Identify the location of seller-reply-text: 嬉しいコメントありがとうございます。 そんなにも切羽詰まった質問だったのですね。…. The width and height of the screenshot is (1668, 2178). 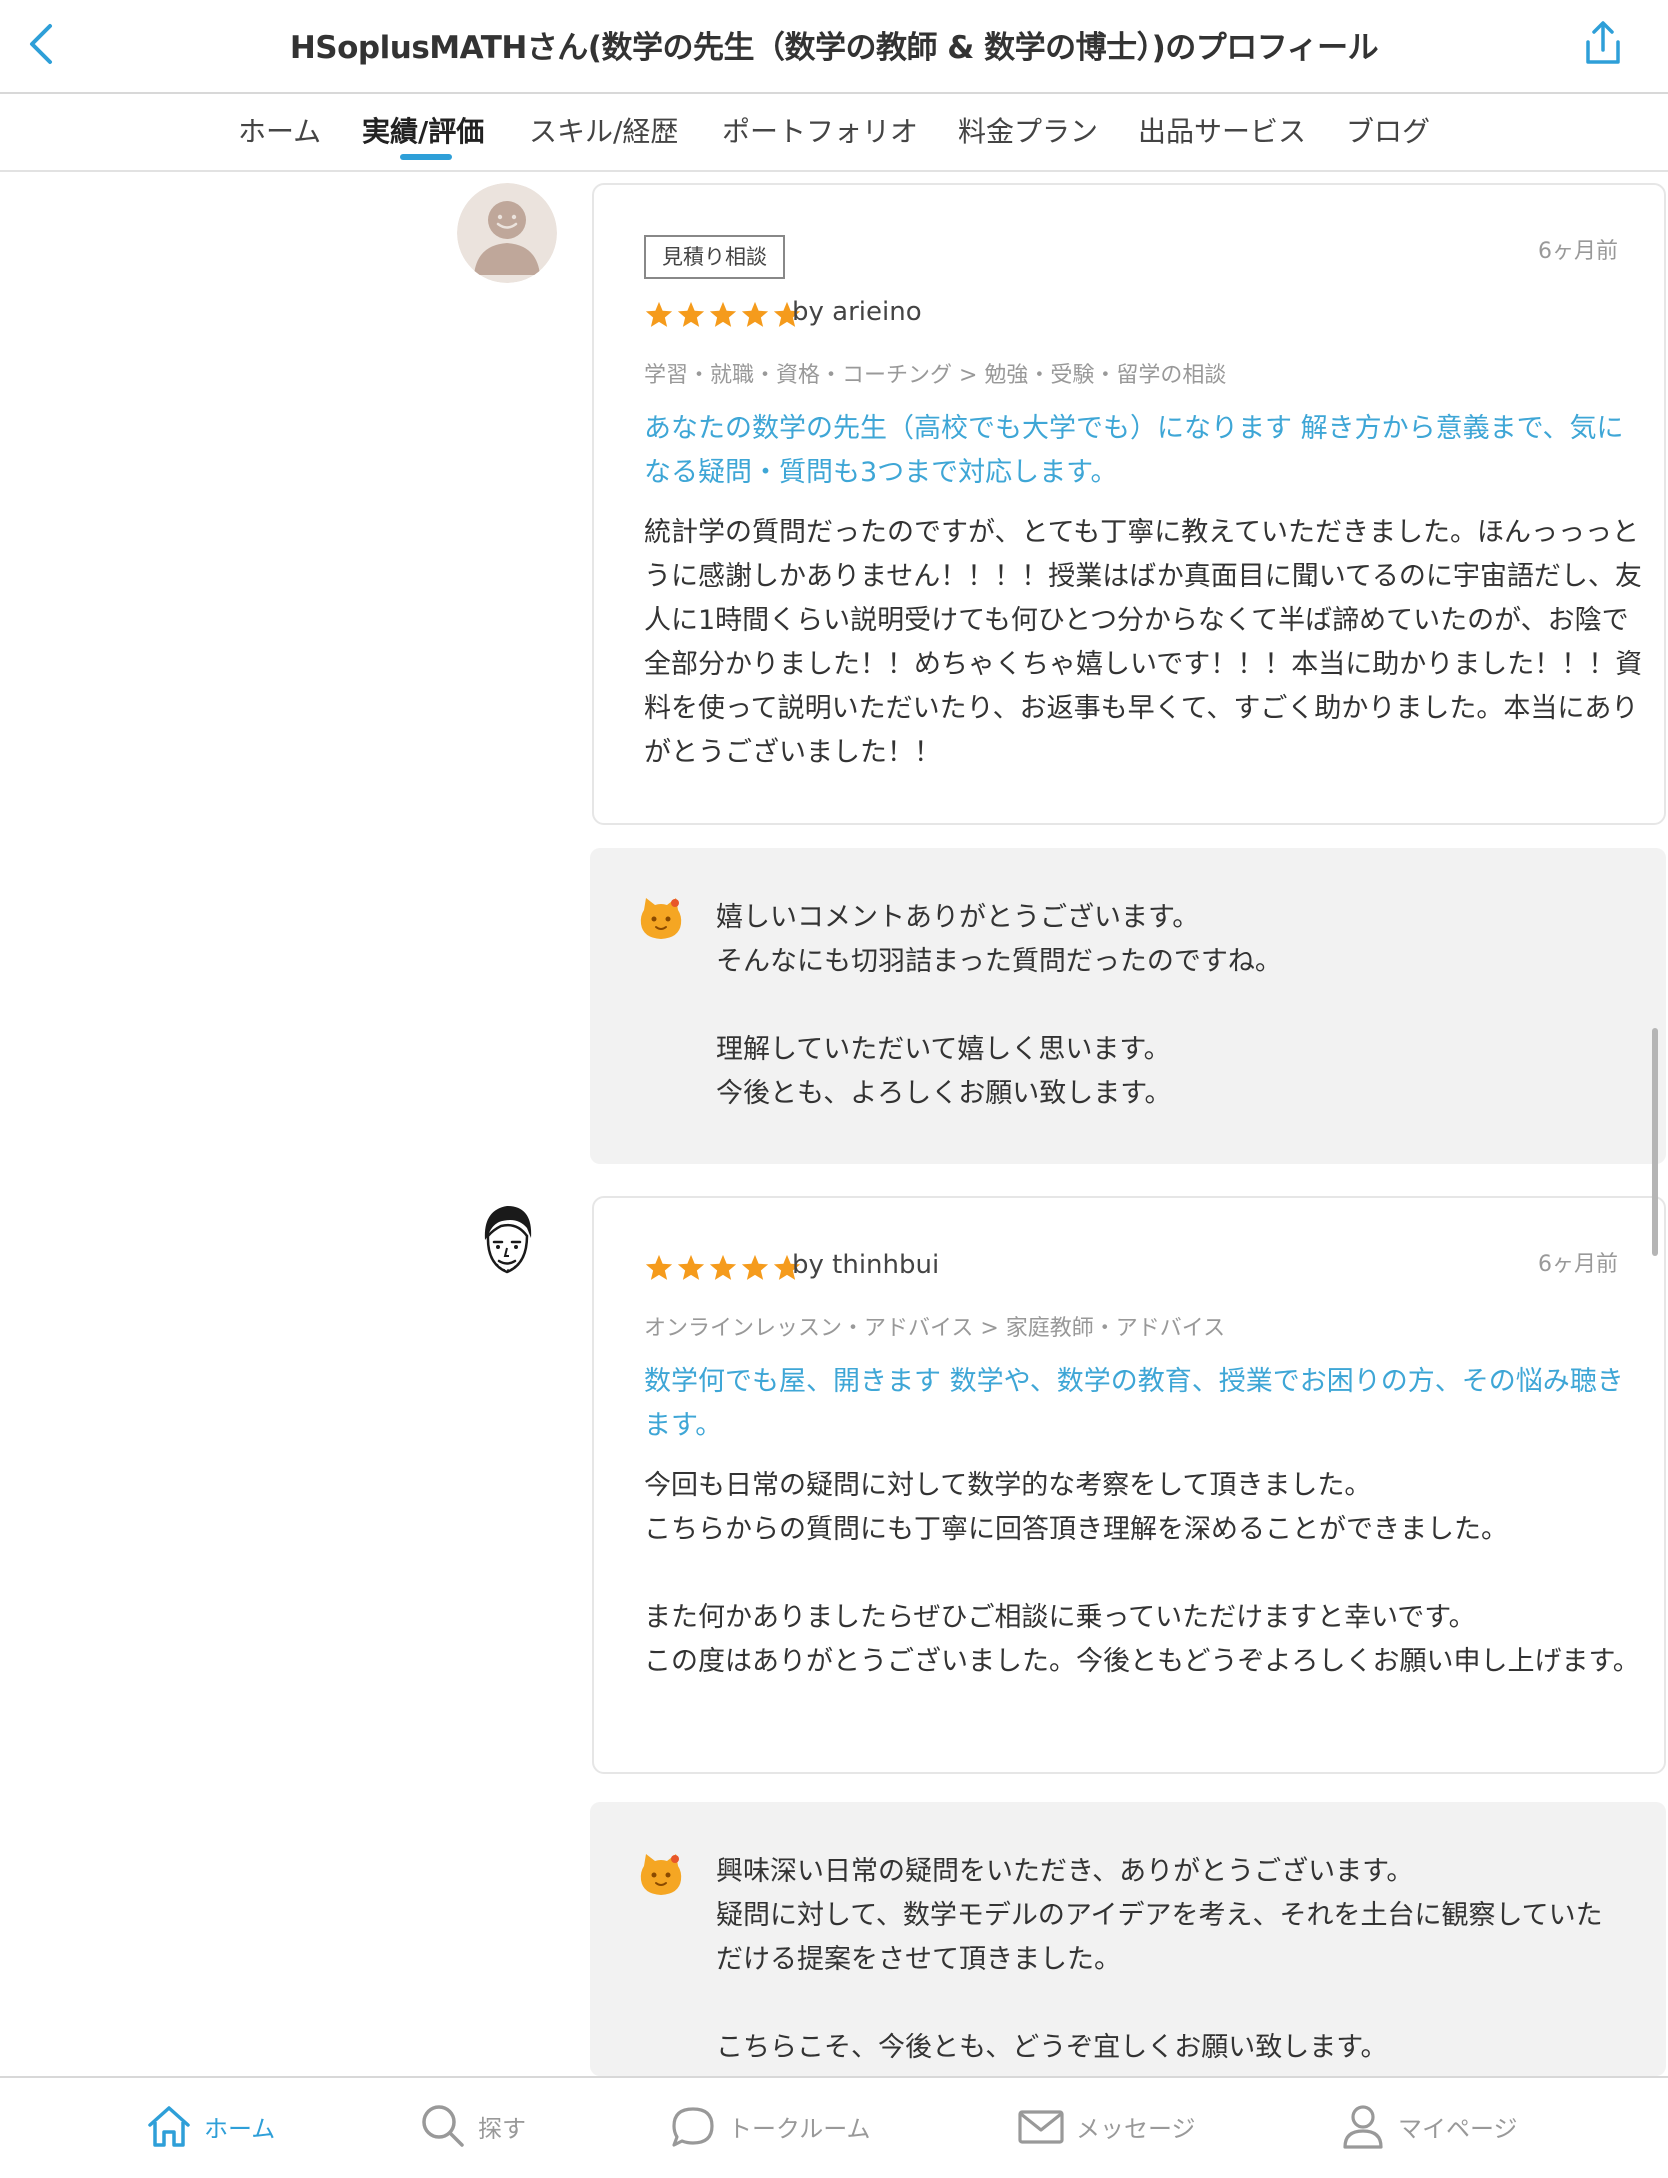
(999, 1005).